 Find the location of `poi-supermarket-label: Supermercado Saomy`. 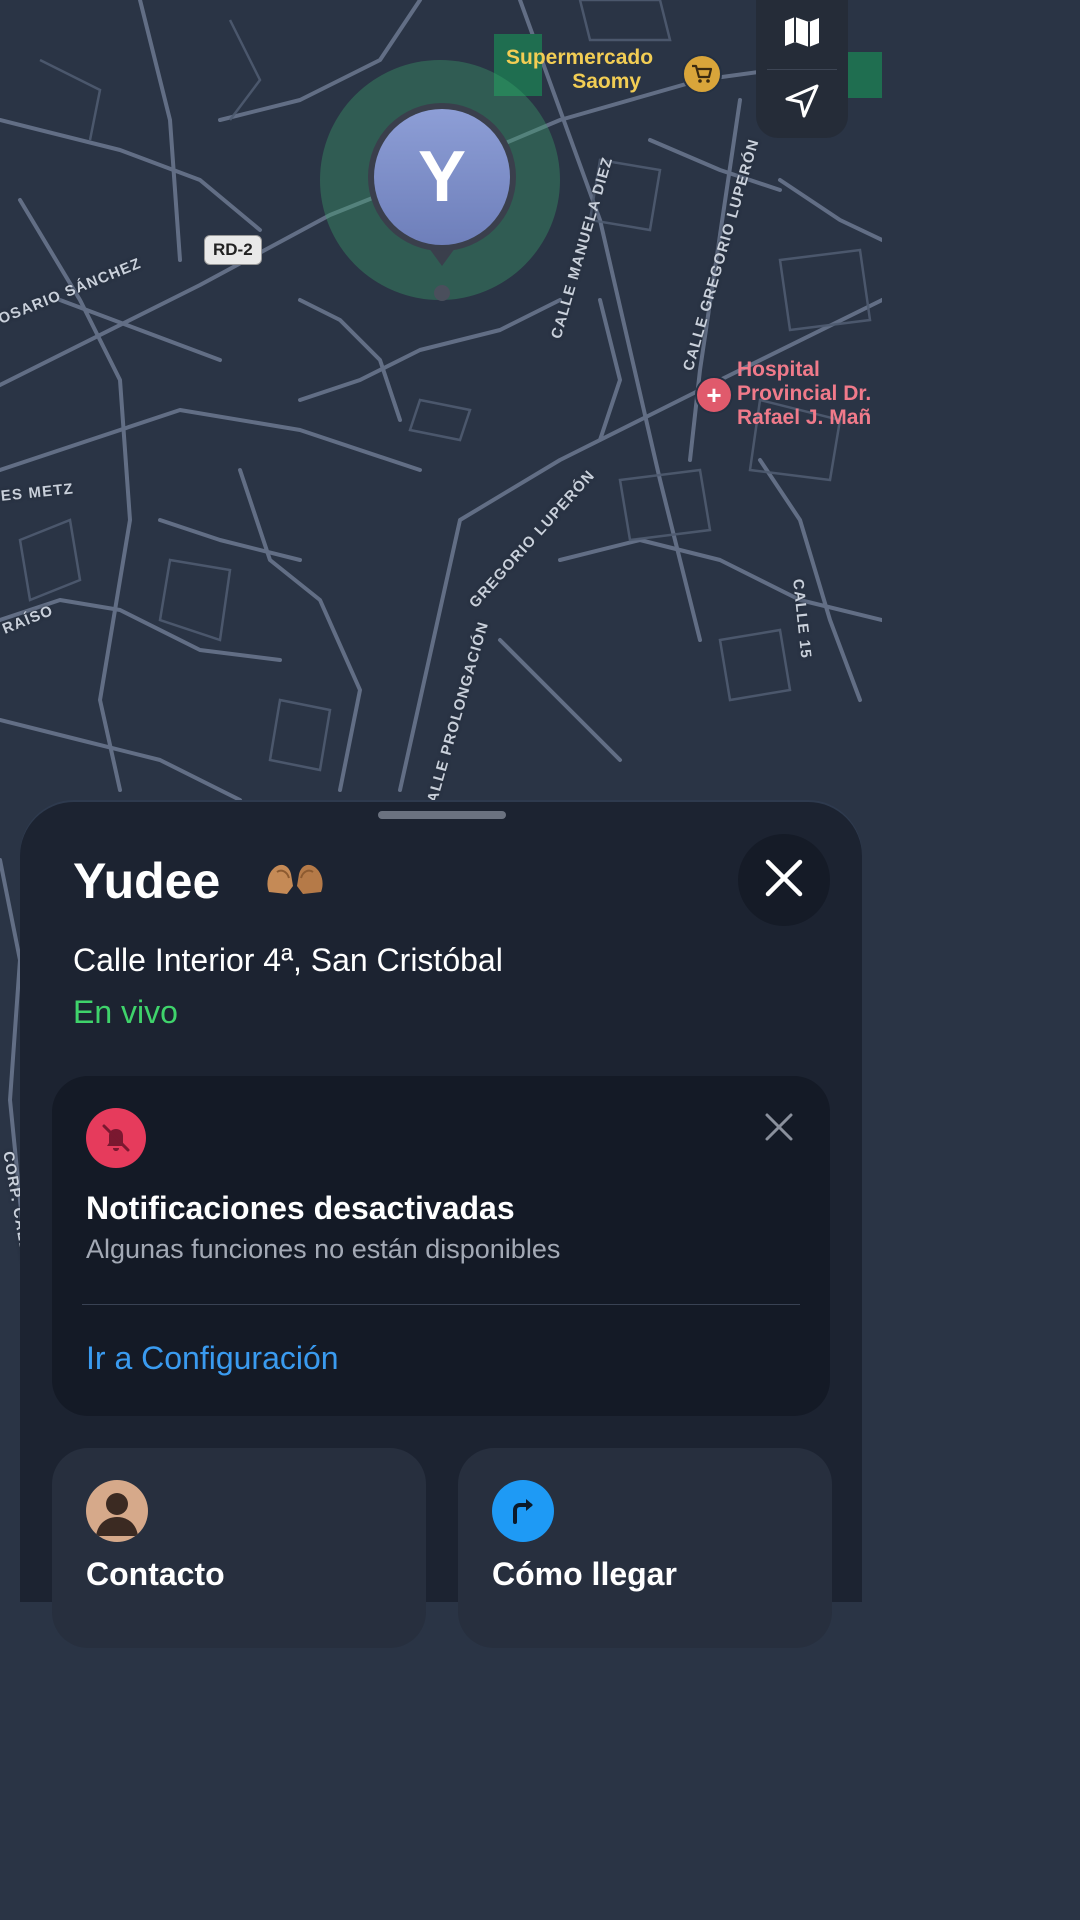

poi-supermarket-label: Supermercado Saomy is located at coordinates (579, 70).